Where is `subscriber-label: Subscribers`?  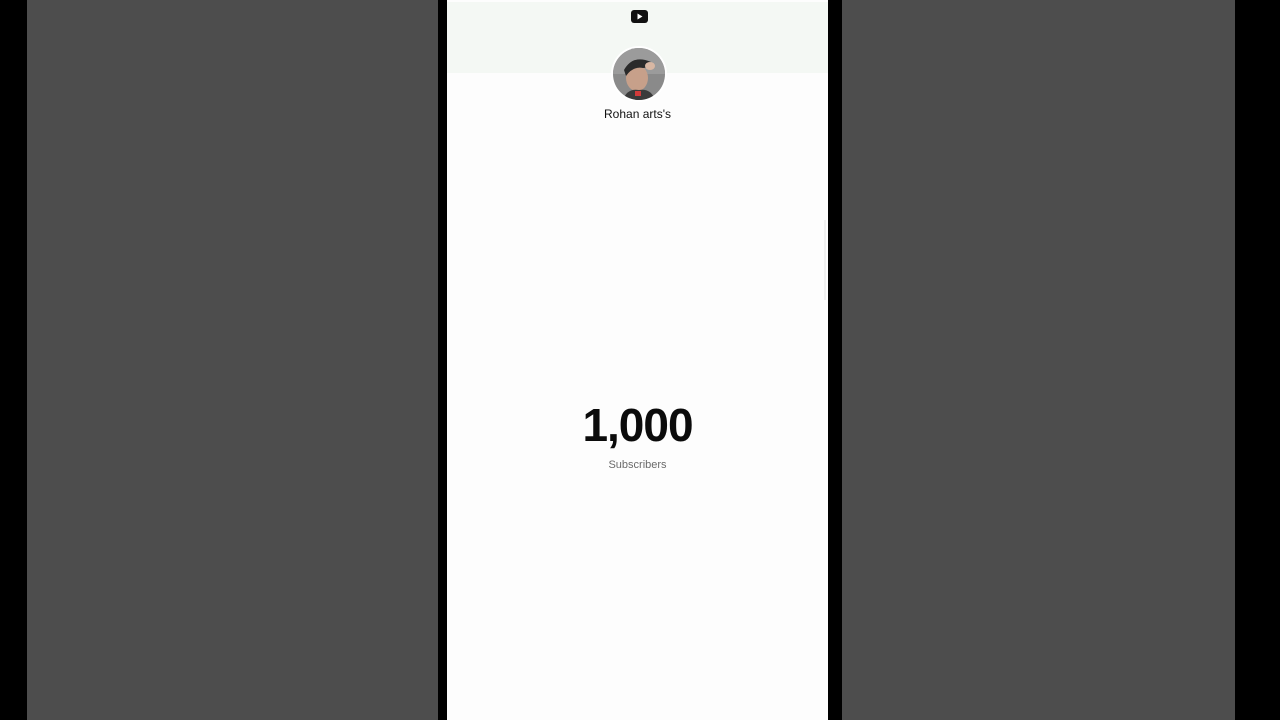
subscriber-label: Subscribers is located at coordinates (637, 465).